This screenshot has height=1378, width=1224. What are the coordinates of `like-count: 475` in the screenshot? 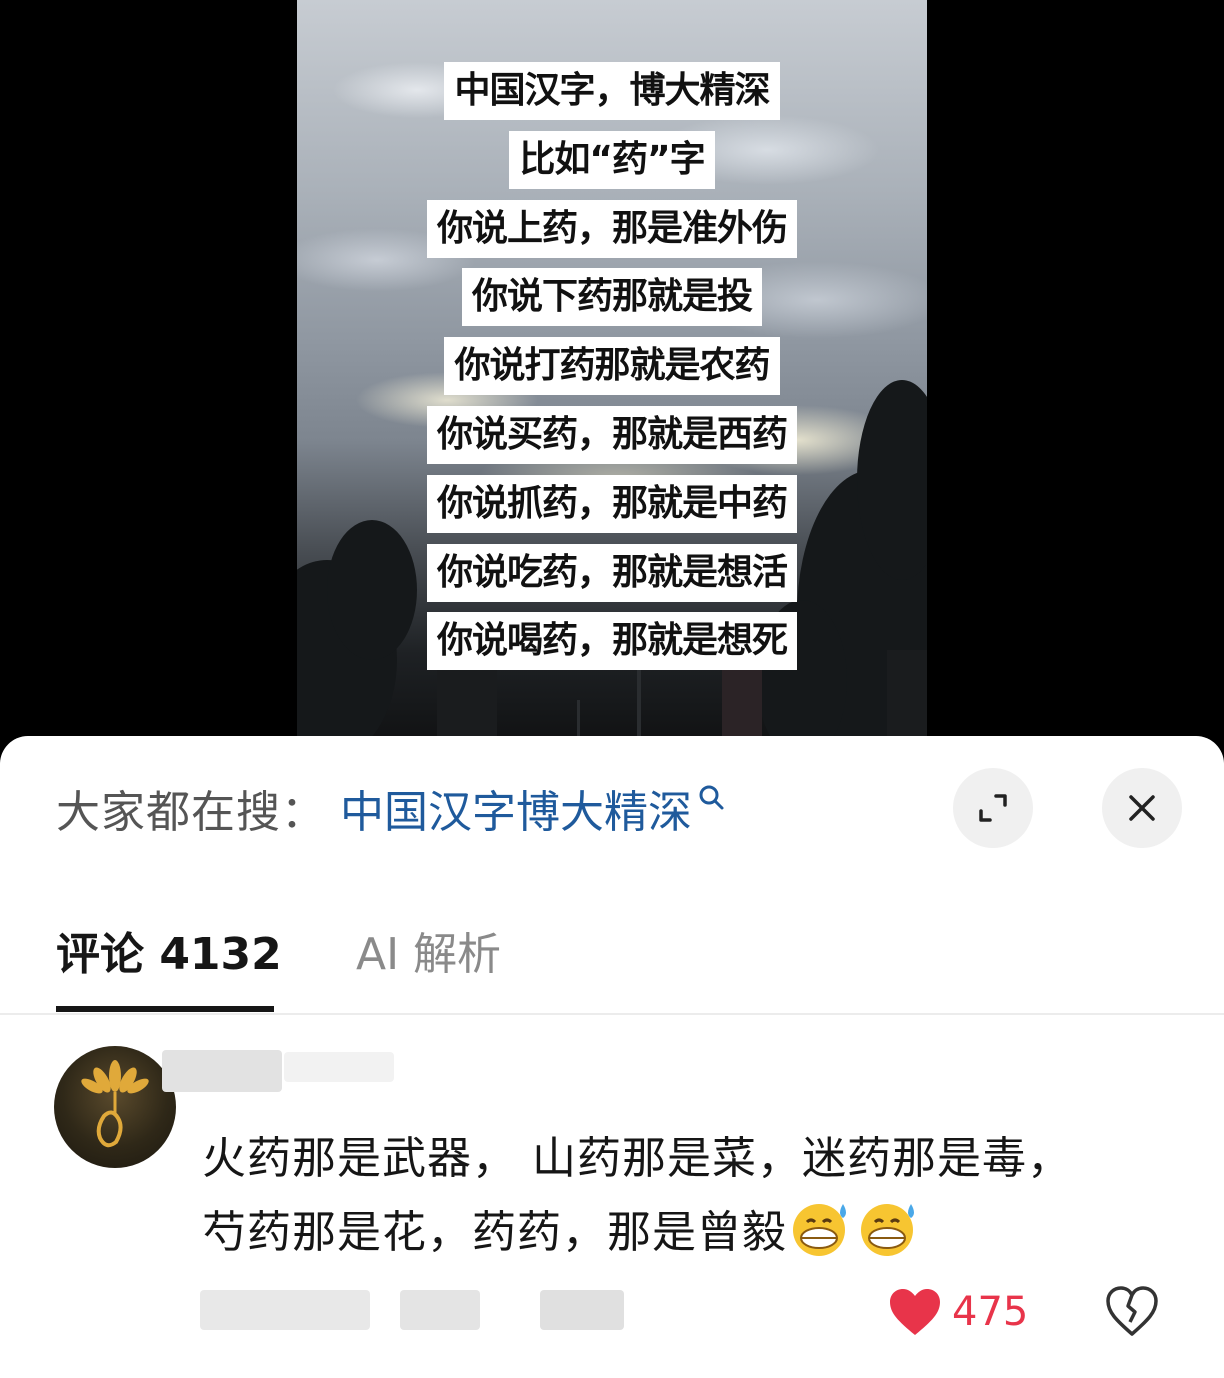 It's located at (990, 1312).